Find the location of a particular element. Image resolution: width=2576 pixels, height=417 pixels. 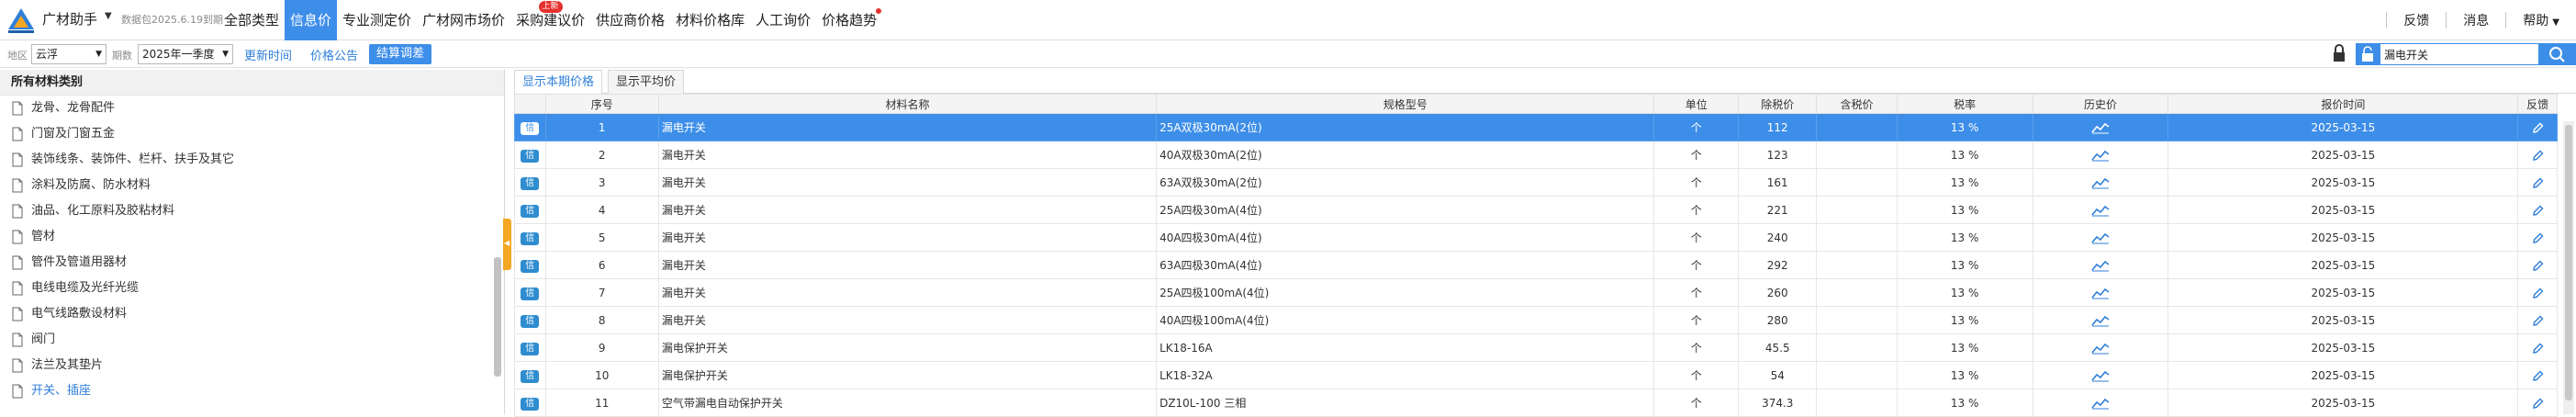

header-price-in-tax: 含税价 is located at coordinates (1857, 104).